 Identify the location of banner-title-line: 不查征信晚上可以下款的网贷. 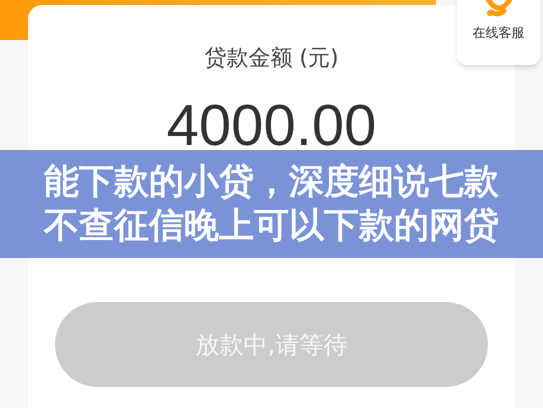
(271, 226).